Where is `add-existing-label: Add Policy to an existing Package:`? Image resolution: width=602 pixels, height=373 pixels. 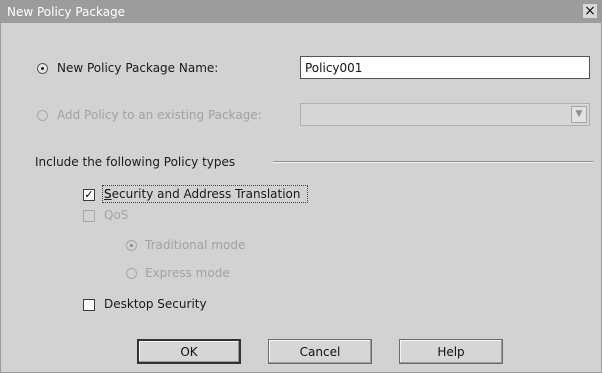 add-existing-label: Add Policy to an existing Package: is located at coordinates (159, 115).